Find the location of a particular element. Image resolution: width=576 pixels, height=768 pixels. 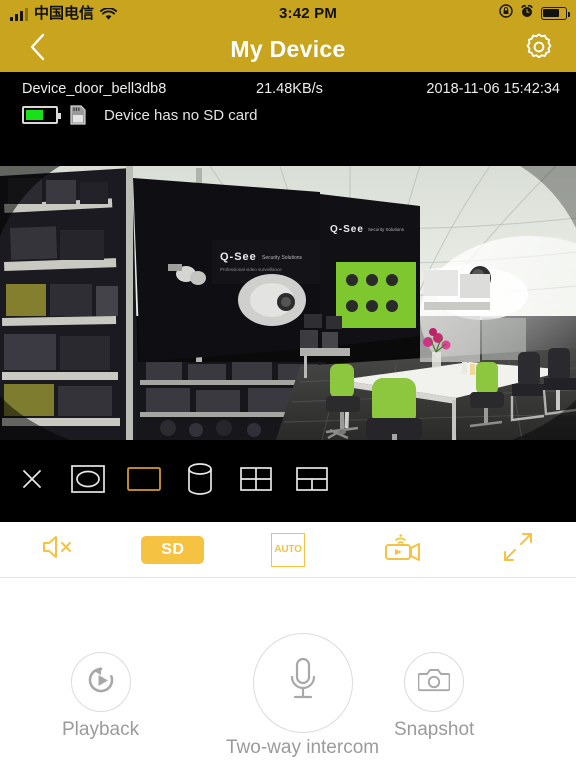

rectangle-icon is located at coordinates (144, 481).